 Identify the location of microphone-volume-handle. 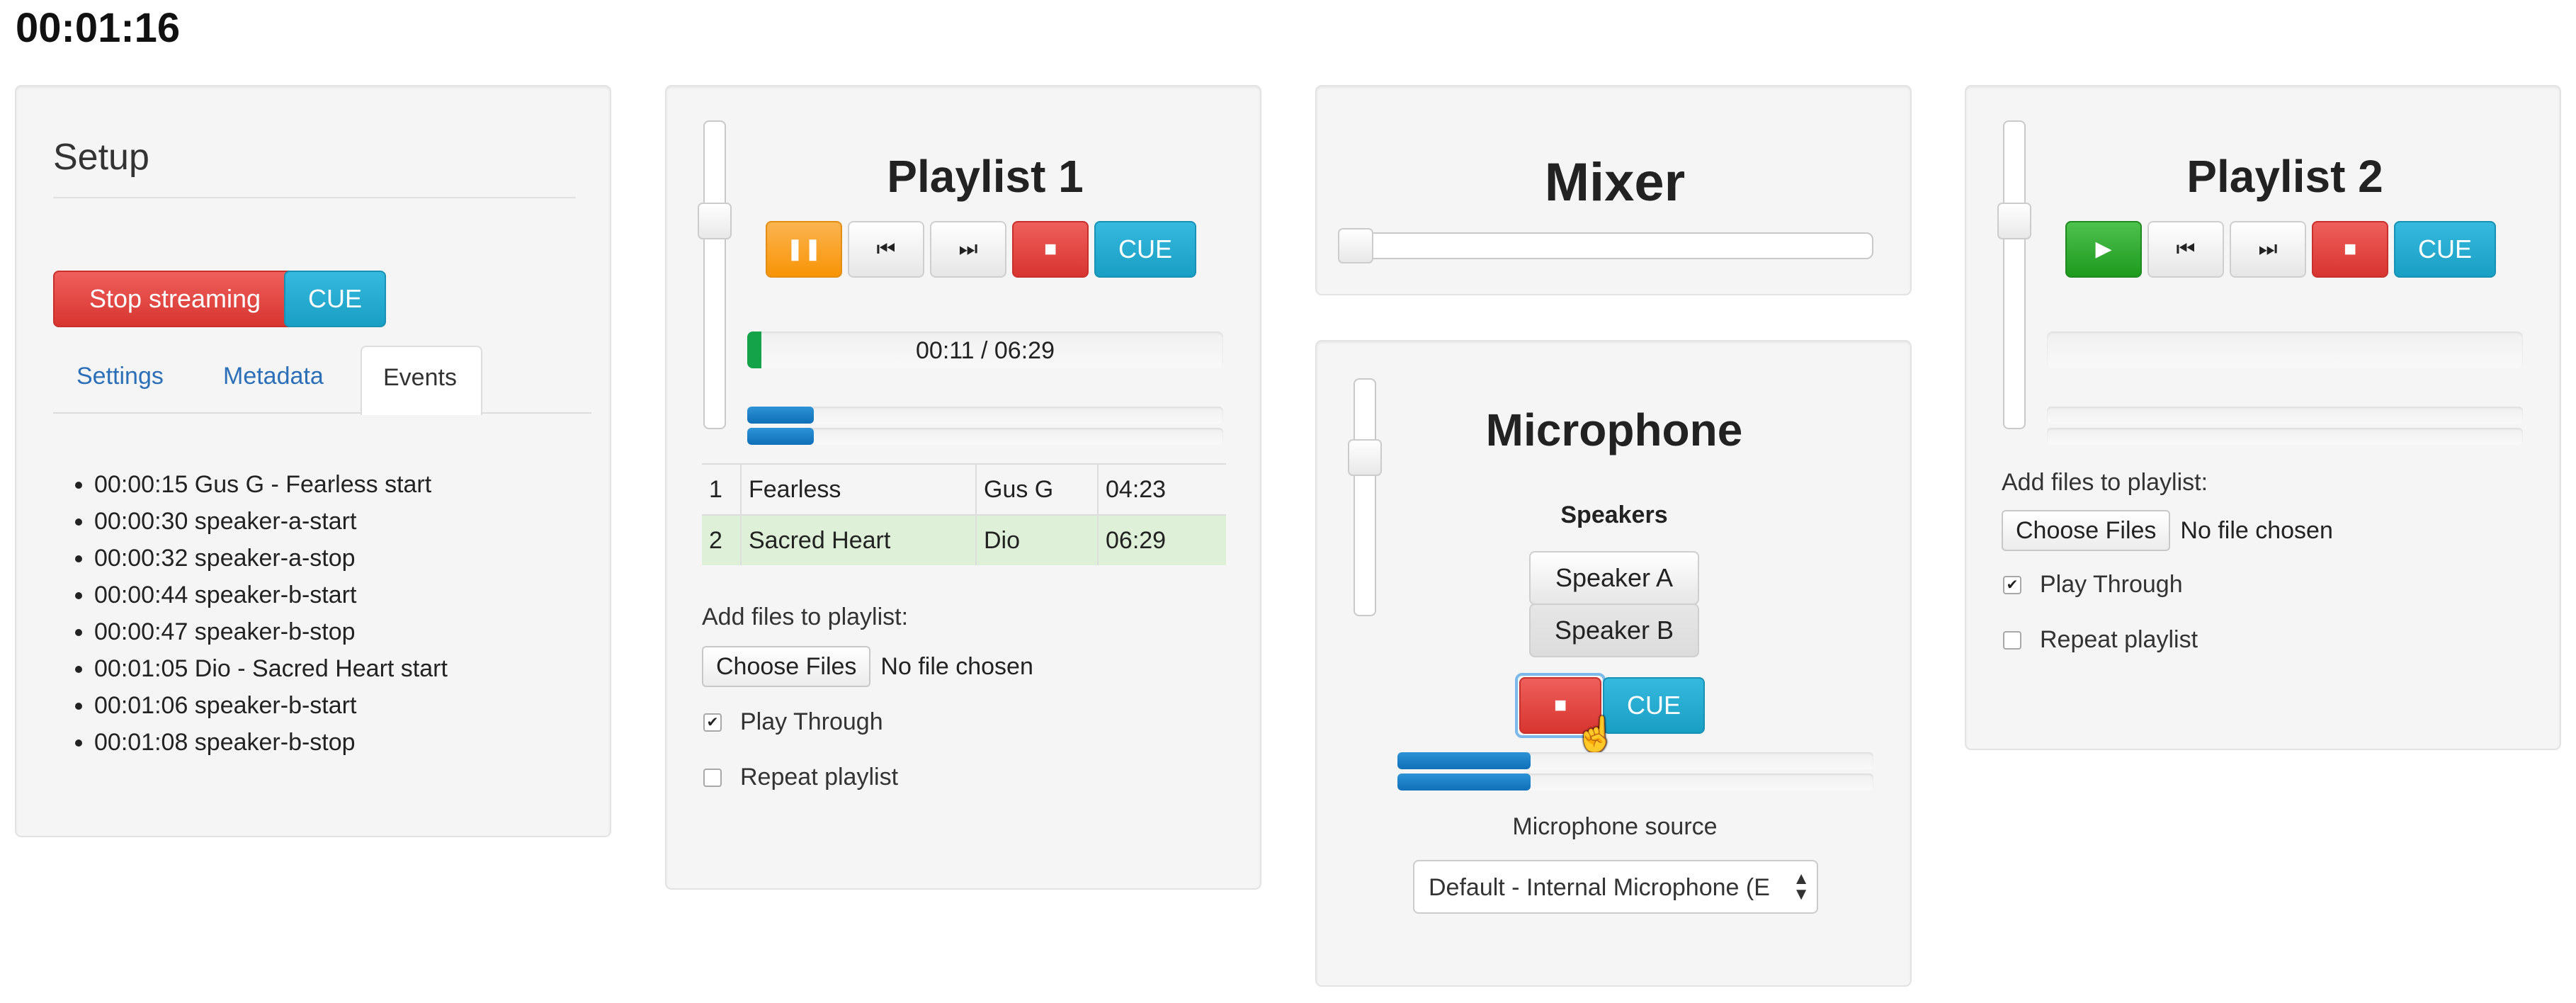
(1365, 457).